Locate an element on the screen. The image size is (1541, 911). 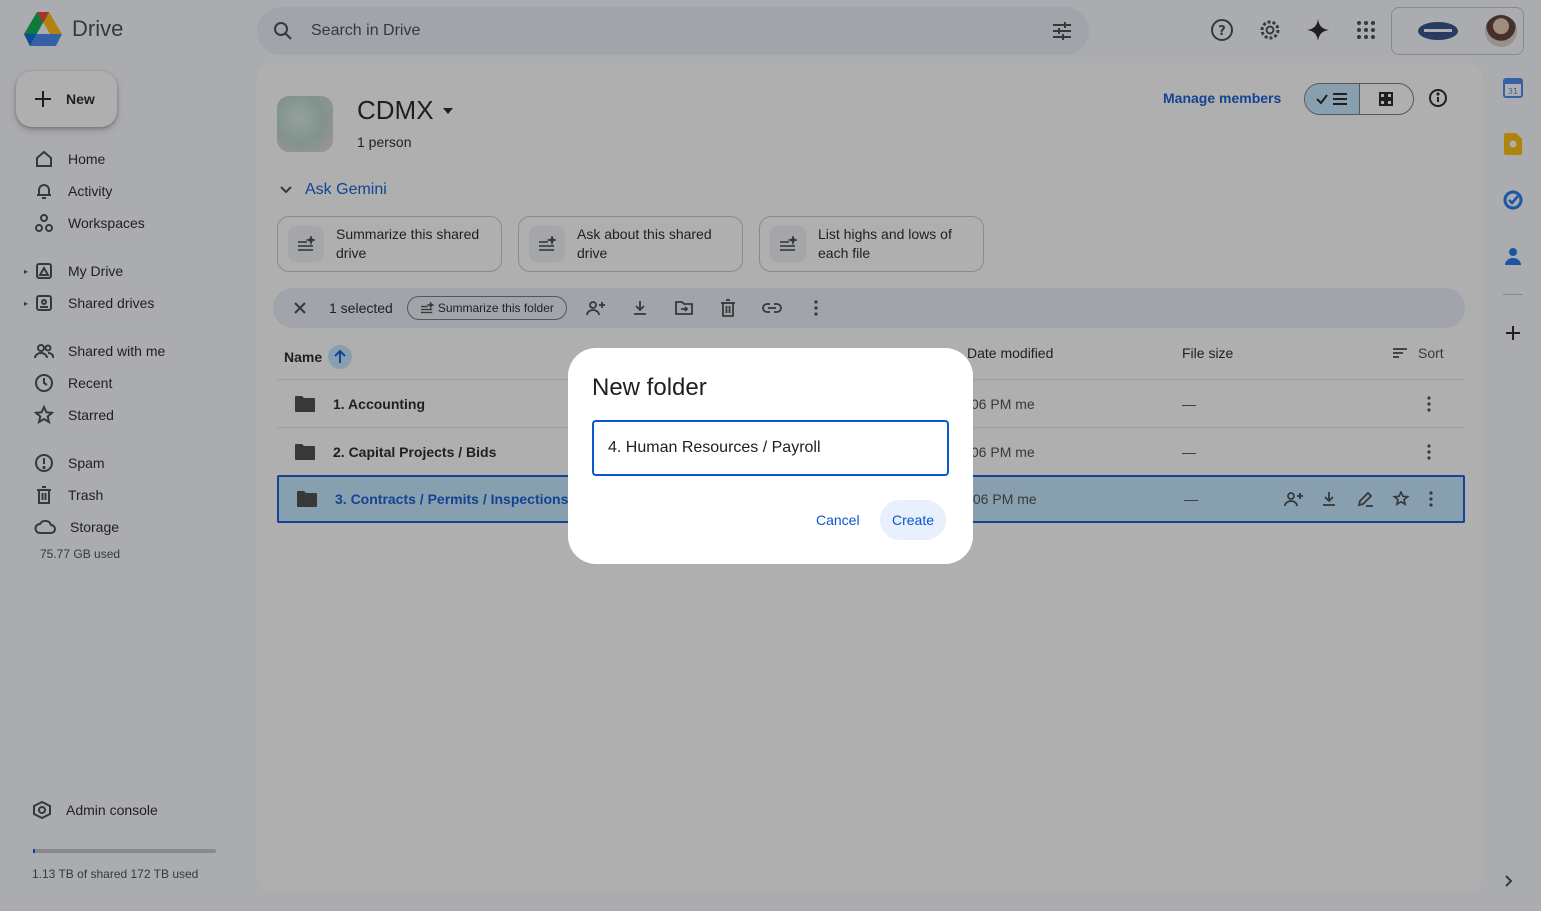
new-folder-dialog: New folder Cancel Create is located at coordinates (770, 456).